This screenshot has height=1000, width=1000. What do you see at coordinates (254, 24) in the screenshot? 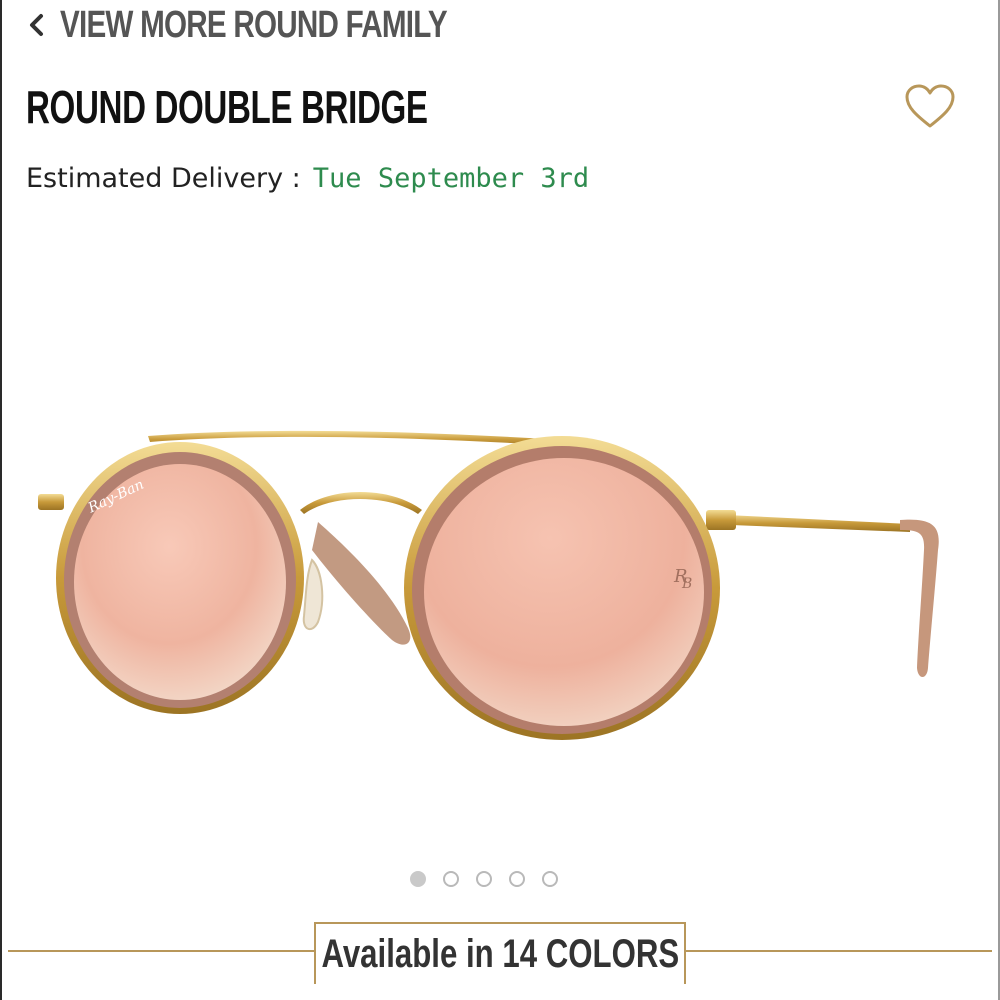
I see `back-link-label: VIEW MORE ROUND FAMILY` at bounding box center [254, 24].